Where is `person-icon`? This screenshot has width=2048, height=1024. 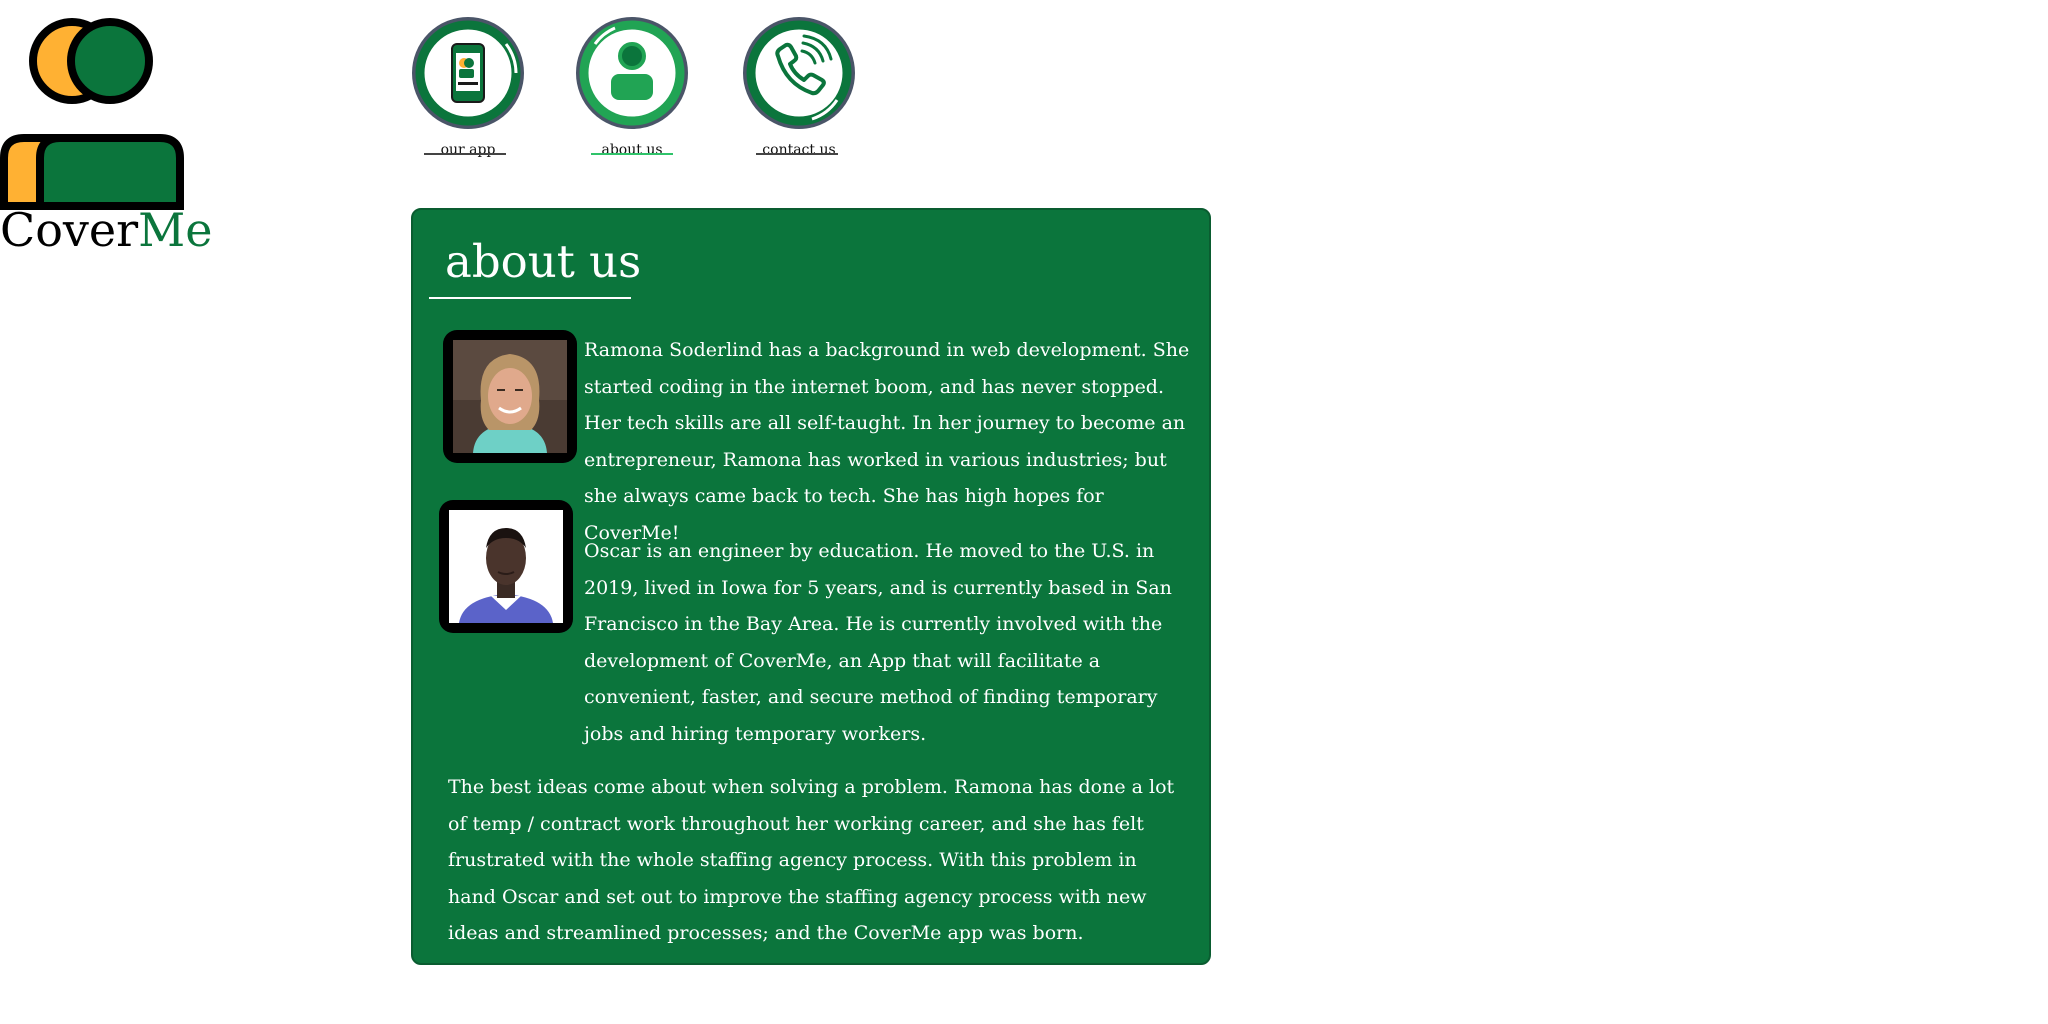
person-icon is located at coordinates (632, 73).